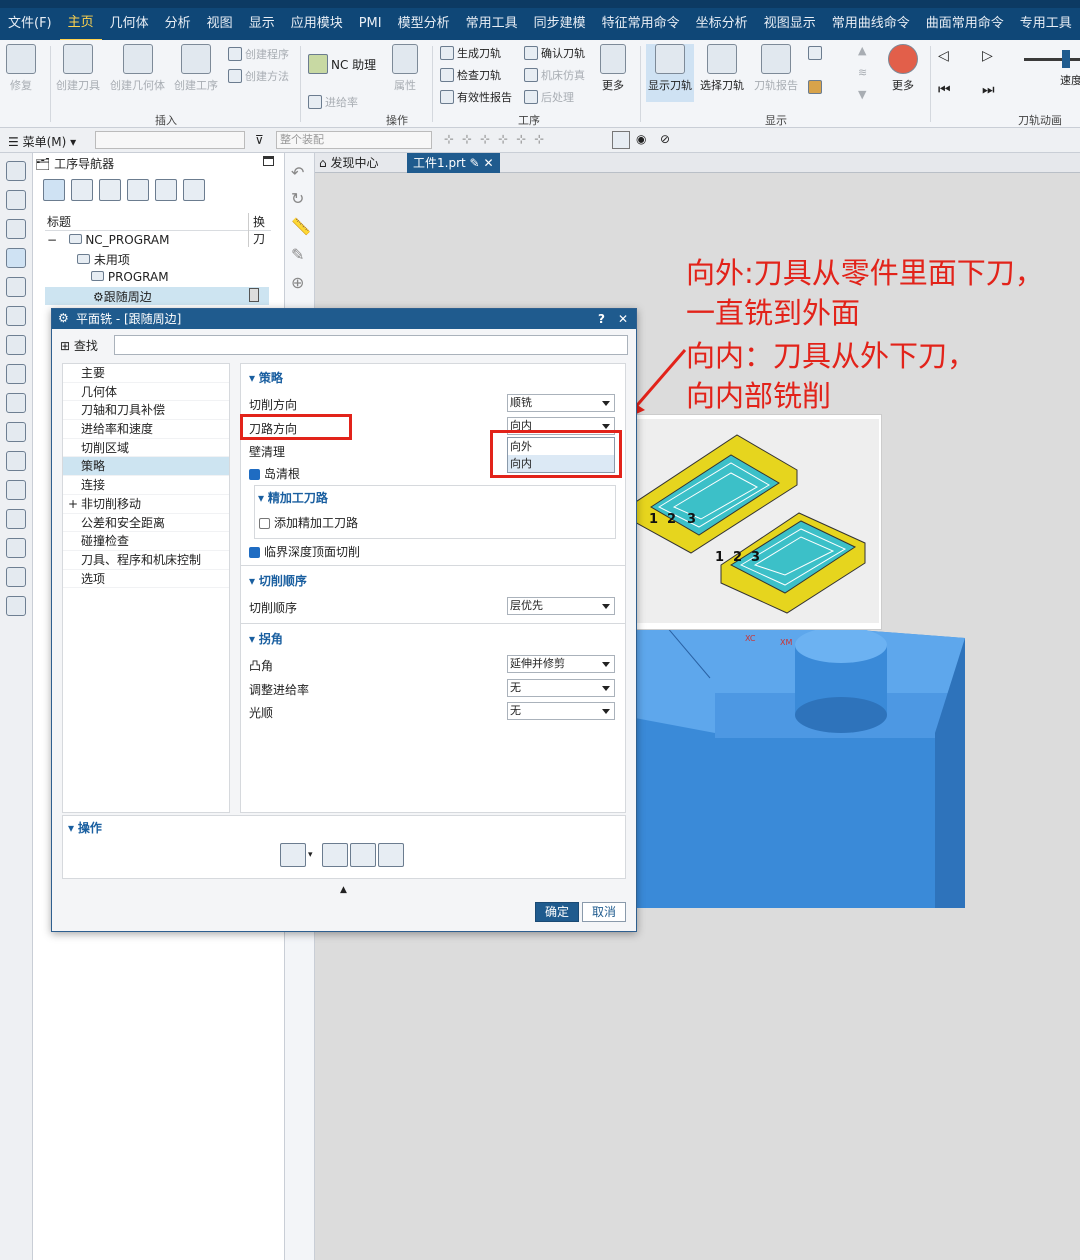 The image size is (1080, 1260). What do you see at coordinates (146, 541) in the screenshot?
I see `tree-collision-check: 碰撞检查` at bounding box center [146, 541].